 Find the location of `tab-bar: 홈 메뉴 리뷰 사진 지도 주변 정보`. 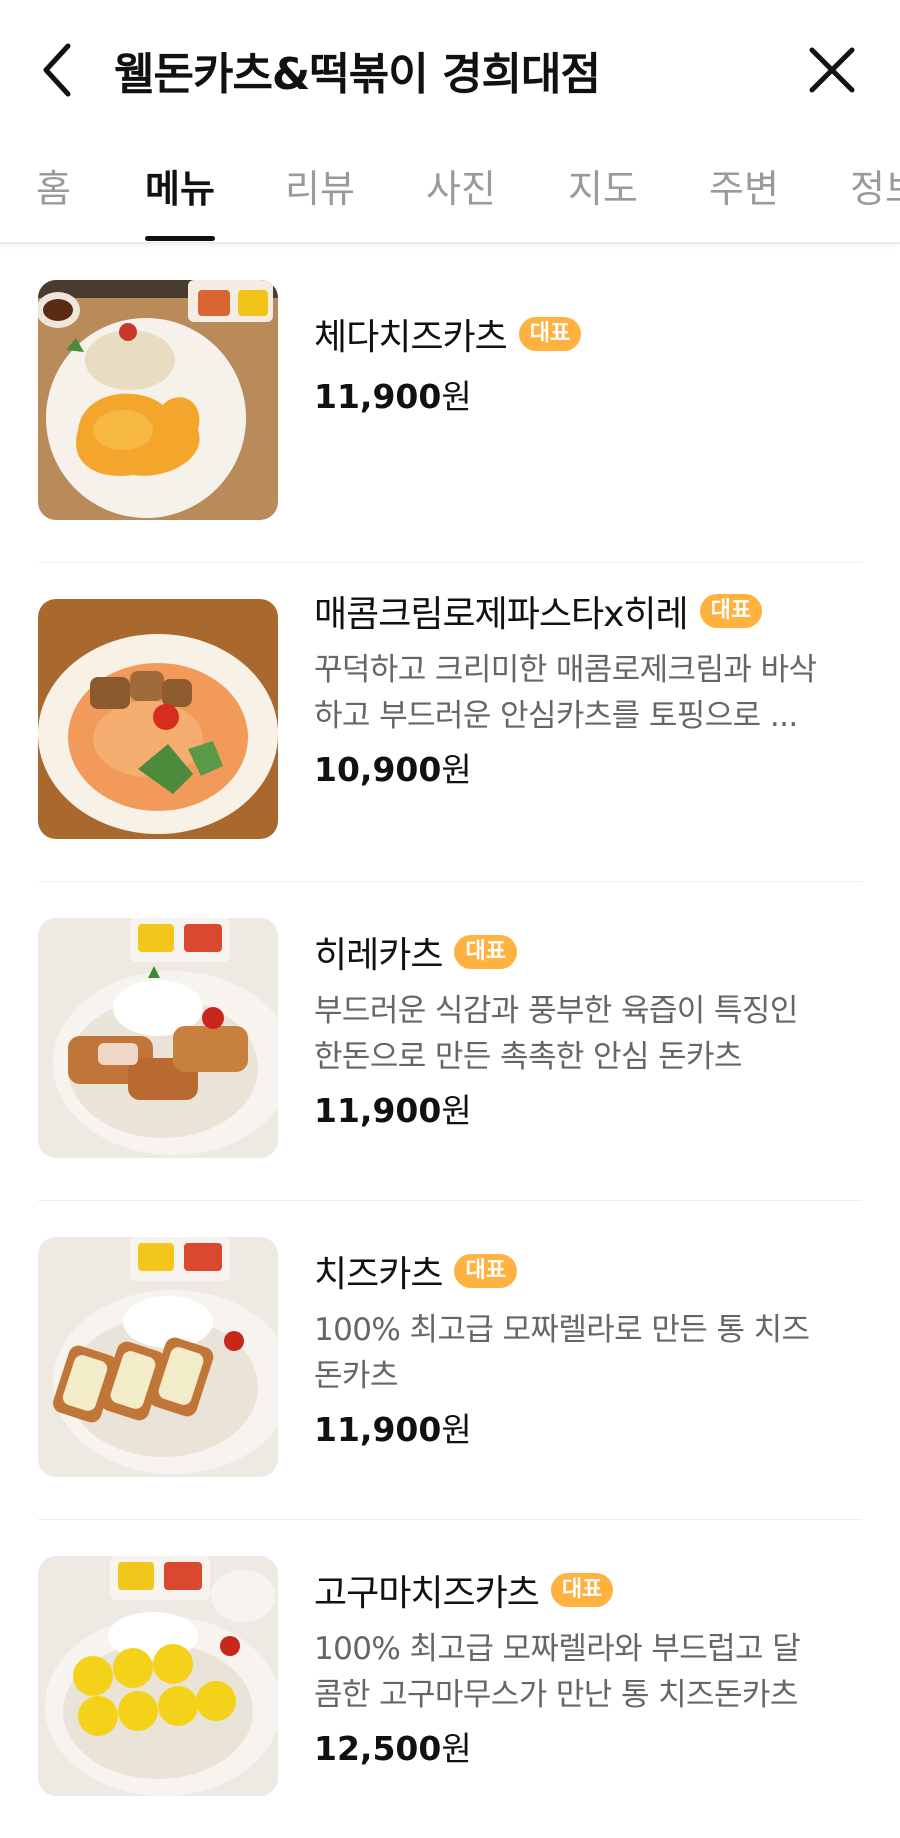

tab-bar: 홈 메뉴 리뷰 사진 지도 주변 정보 is located at coordinates (450, 192).